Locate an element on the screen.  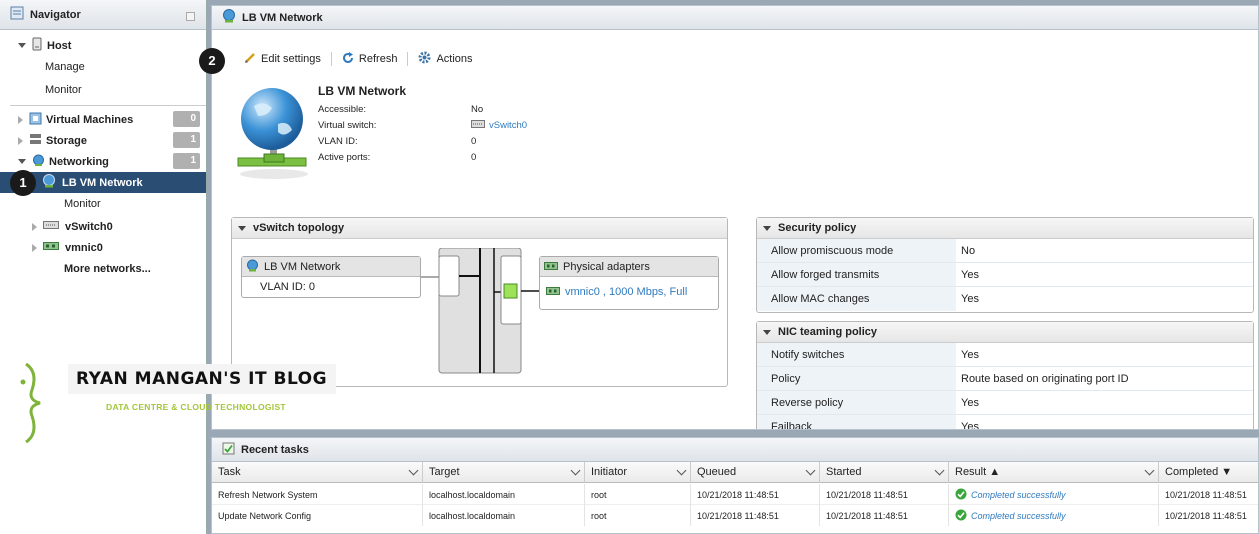
policy-key: Failback is located at coordinates (856, 422).